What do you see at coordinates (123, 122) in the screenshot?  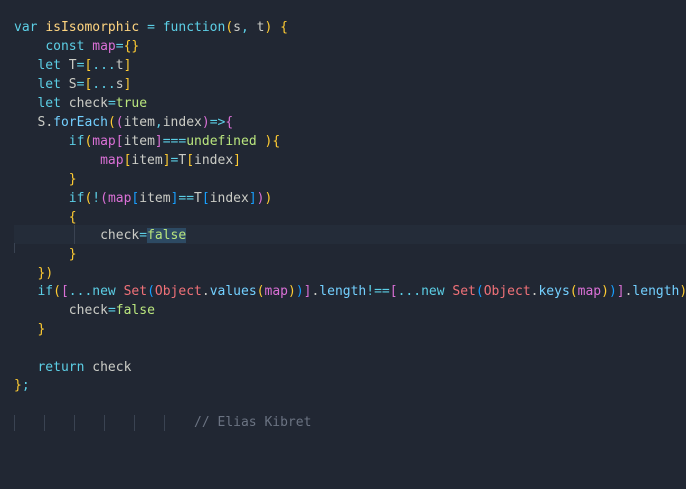 I see `code-line-6: S.forEach((item,index)=>{` at bounding box center [123, 122].